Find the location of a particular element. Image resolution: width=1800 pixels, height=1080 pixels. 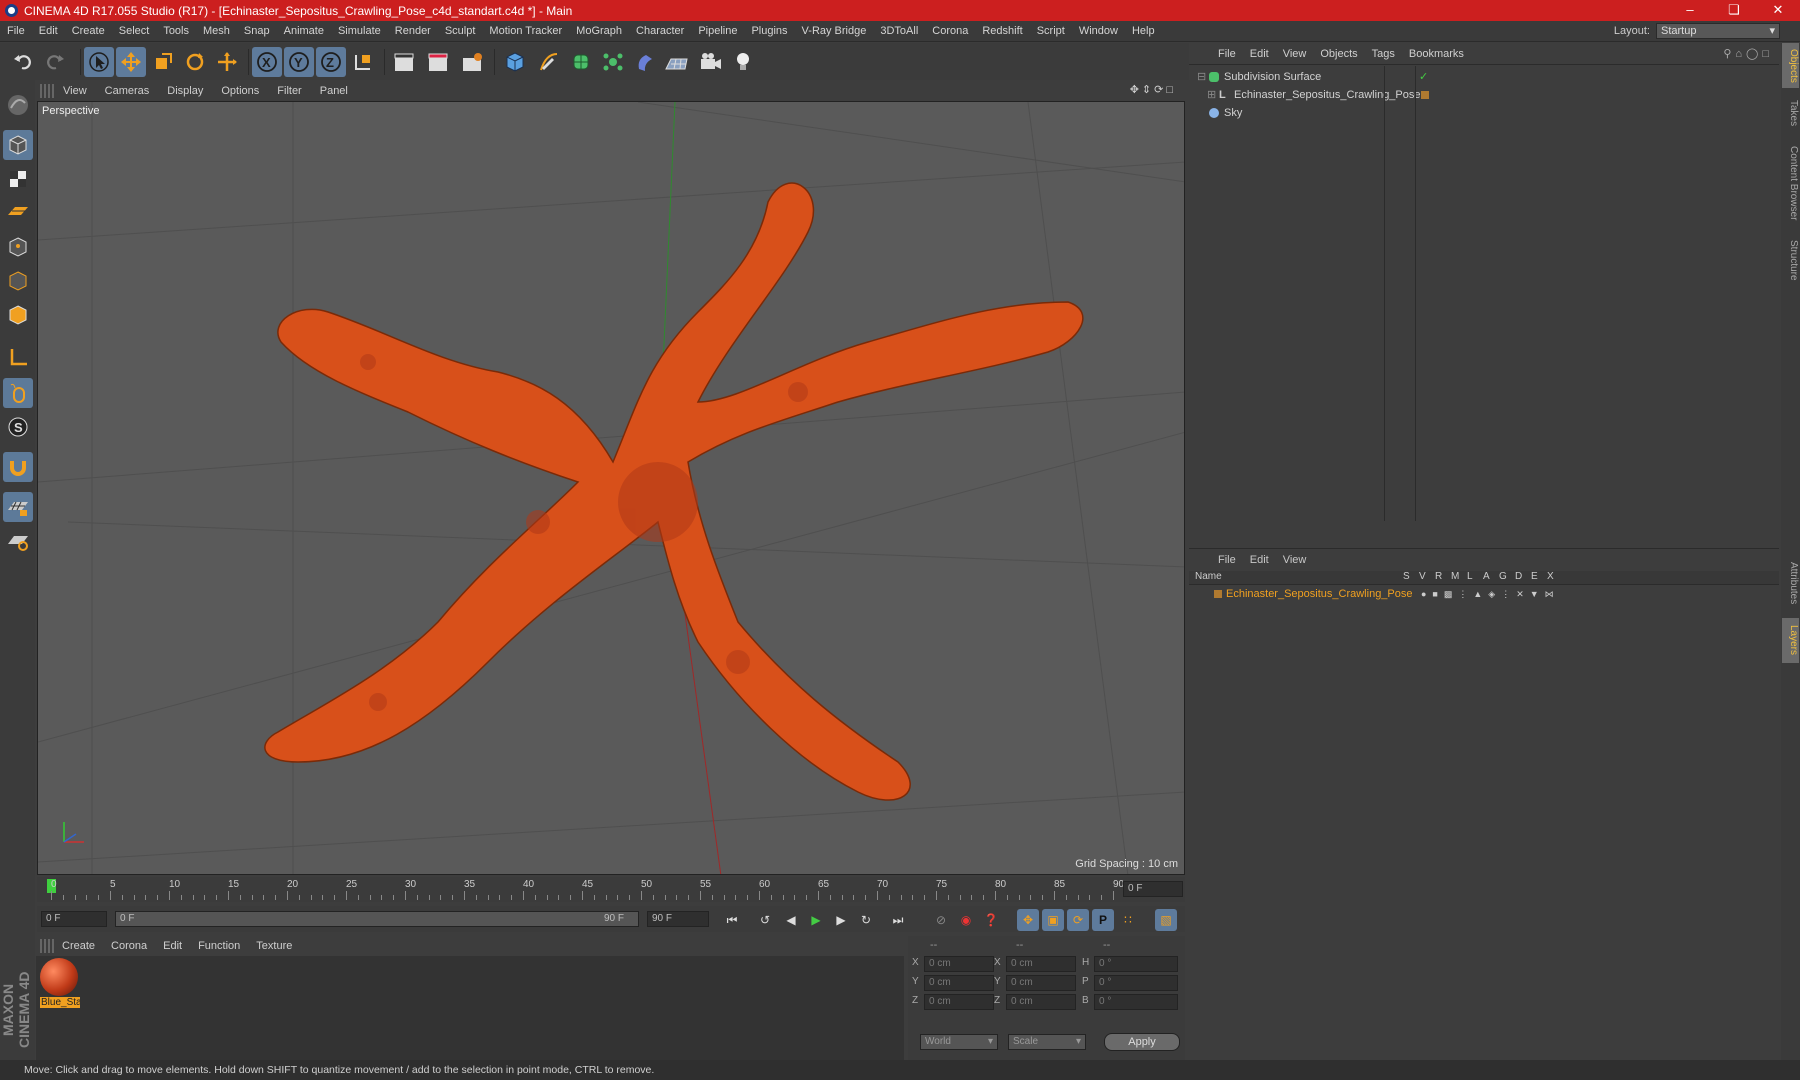

keyframe-selection-button: ❓ is located at coordinates (991, 920).